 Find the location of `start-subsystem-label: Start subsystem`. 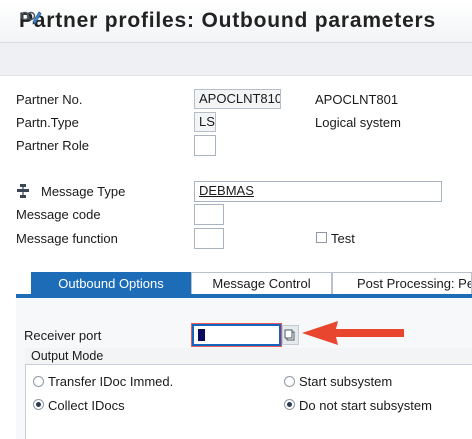

start-subsystem-label: Start subsystem is located at coordinates (346, 381).